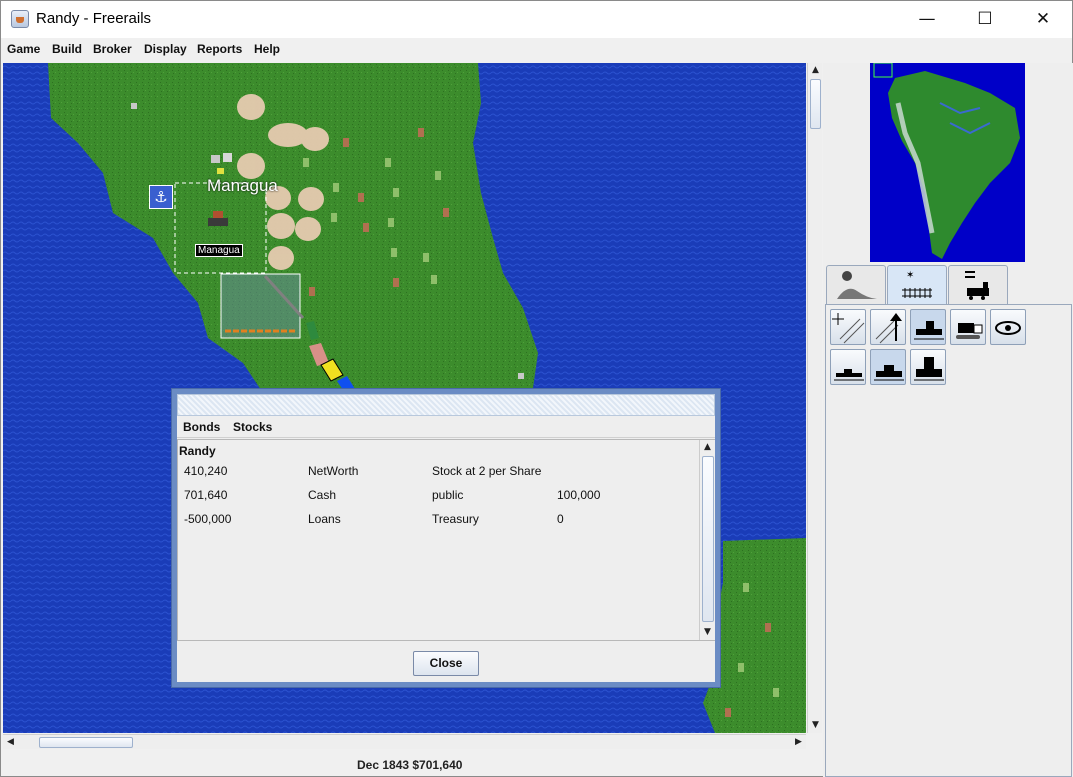 This screenshot has height=777, width=1073. I want to click on tab-stocks: Stocks, so click(252, 427).